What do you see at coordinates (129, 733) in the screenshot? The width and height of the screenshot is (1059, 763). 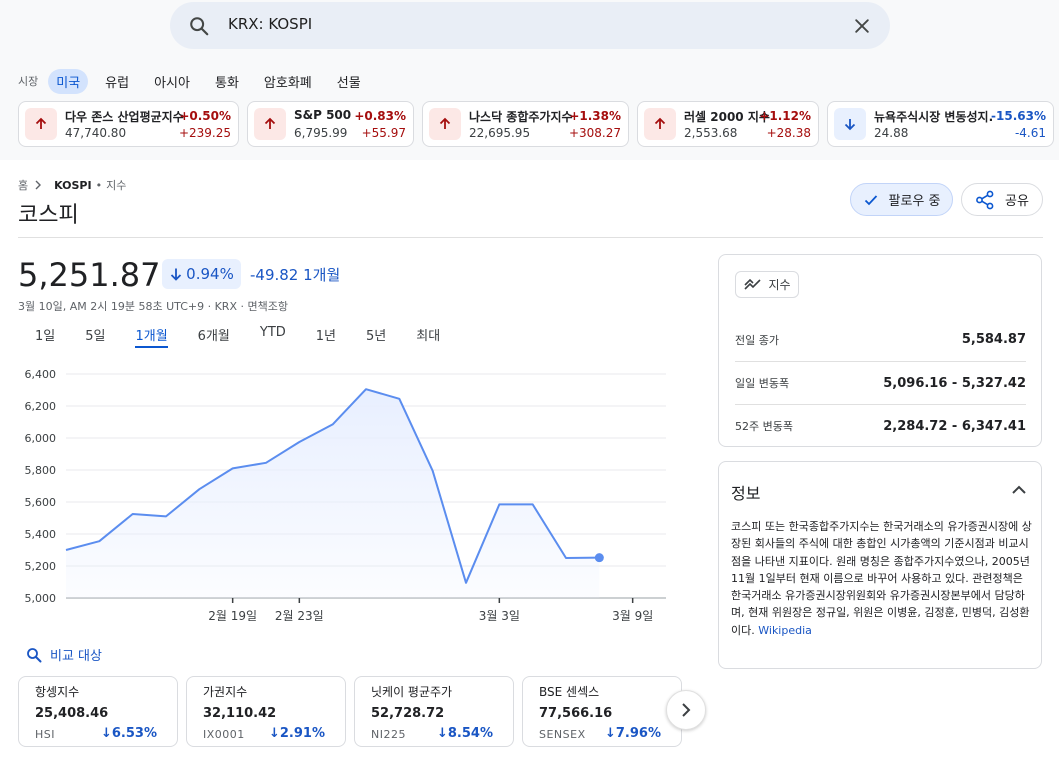 I see `compare-percent: ↓6.53%` at bounding box center [129, 733].